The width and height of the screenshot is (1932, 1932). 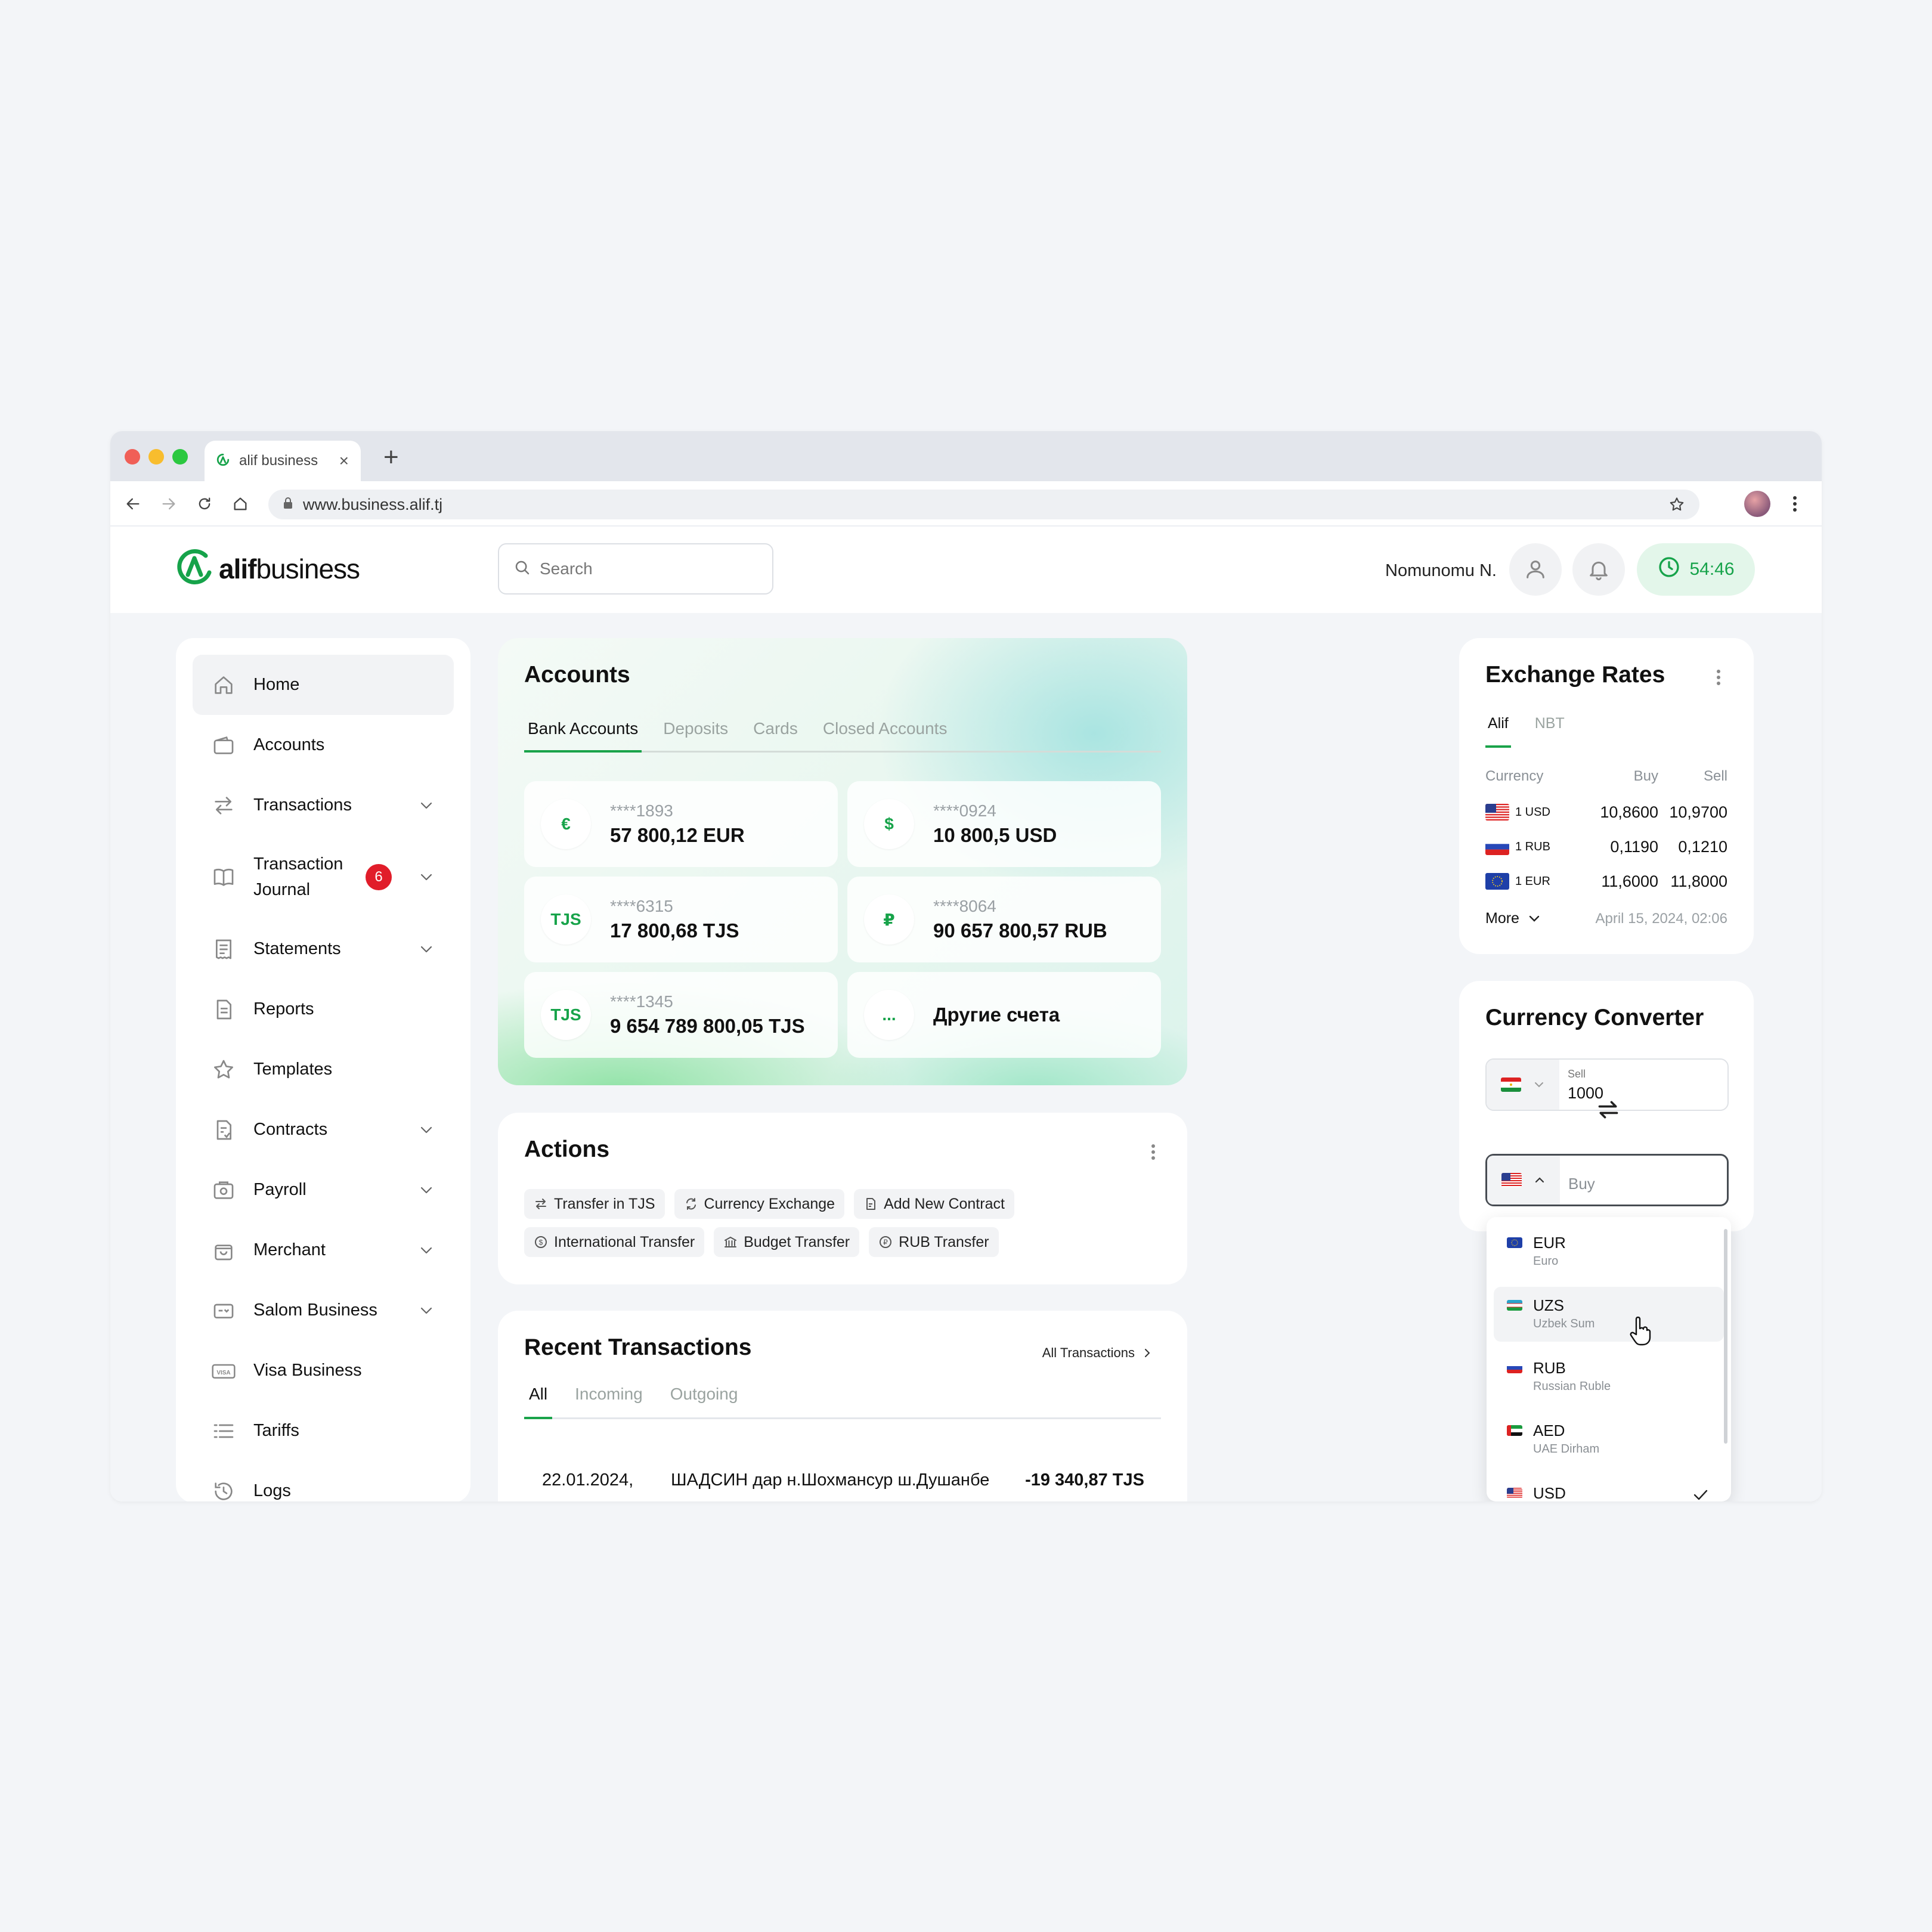 What do you see at coordinates (704, 1400) in the screenshot?
I see `tab-outgoing: Outgoing` at bounding box center [704, 1400].